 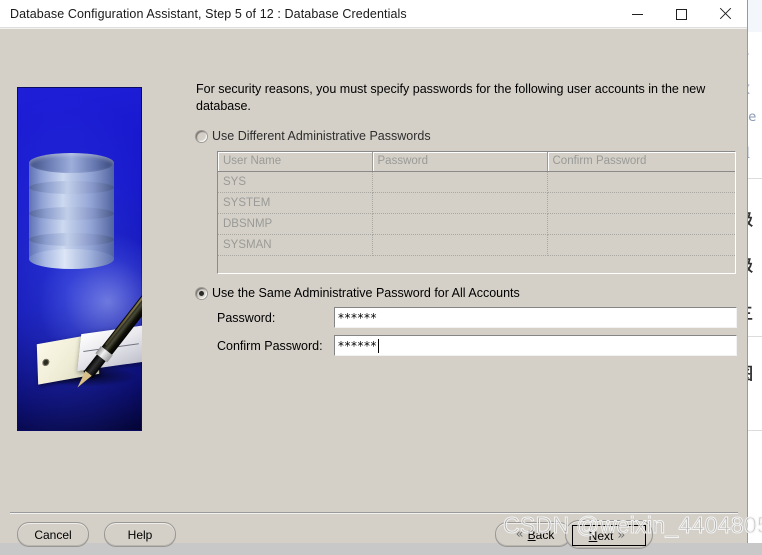 I want to click on next-button: Next », so click(x=609, y=534).